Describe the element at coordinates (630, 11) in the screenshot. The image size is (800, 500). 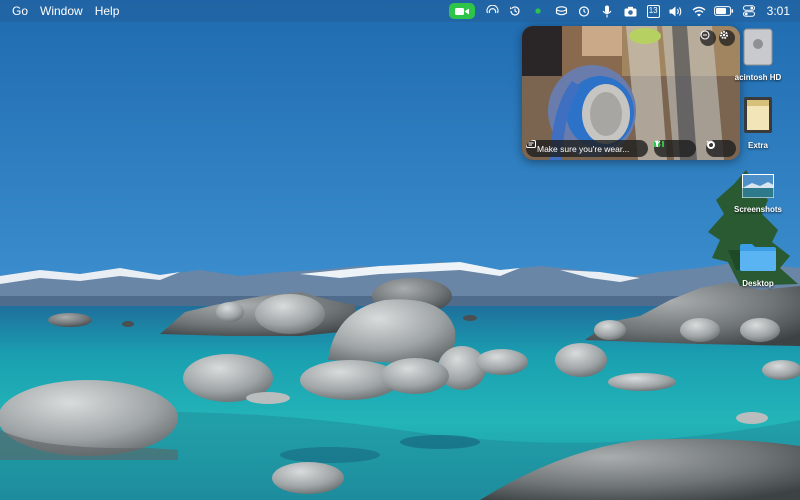
I see `camera-icon` at that location.